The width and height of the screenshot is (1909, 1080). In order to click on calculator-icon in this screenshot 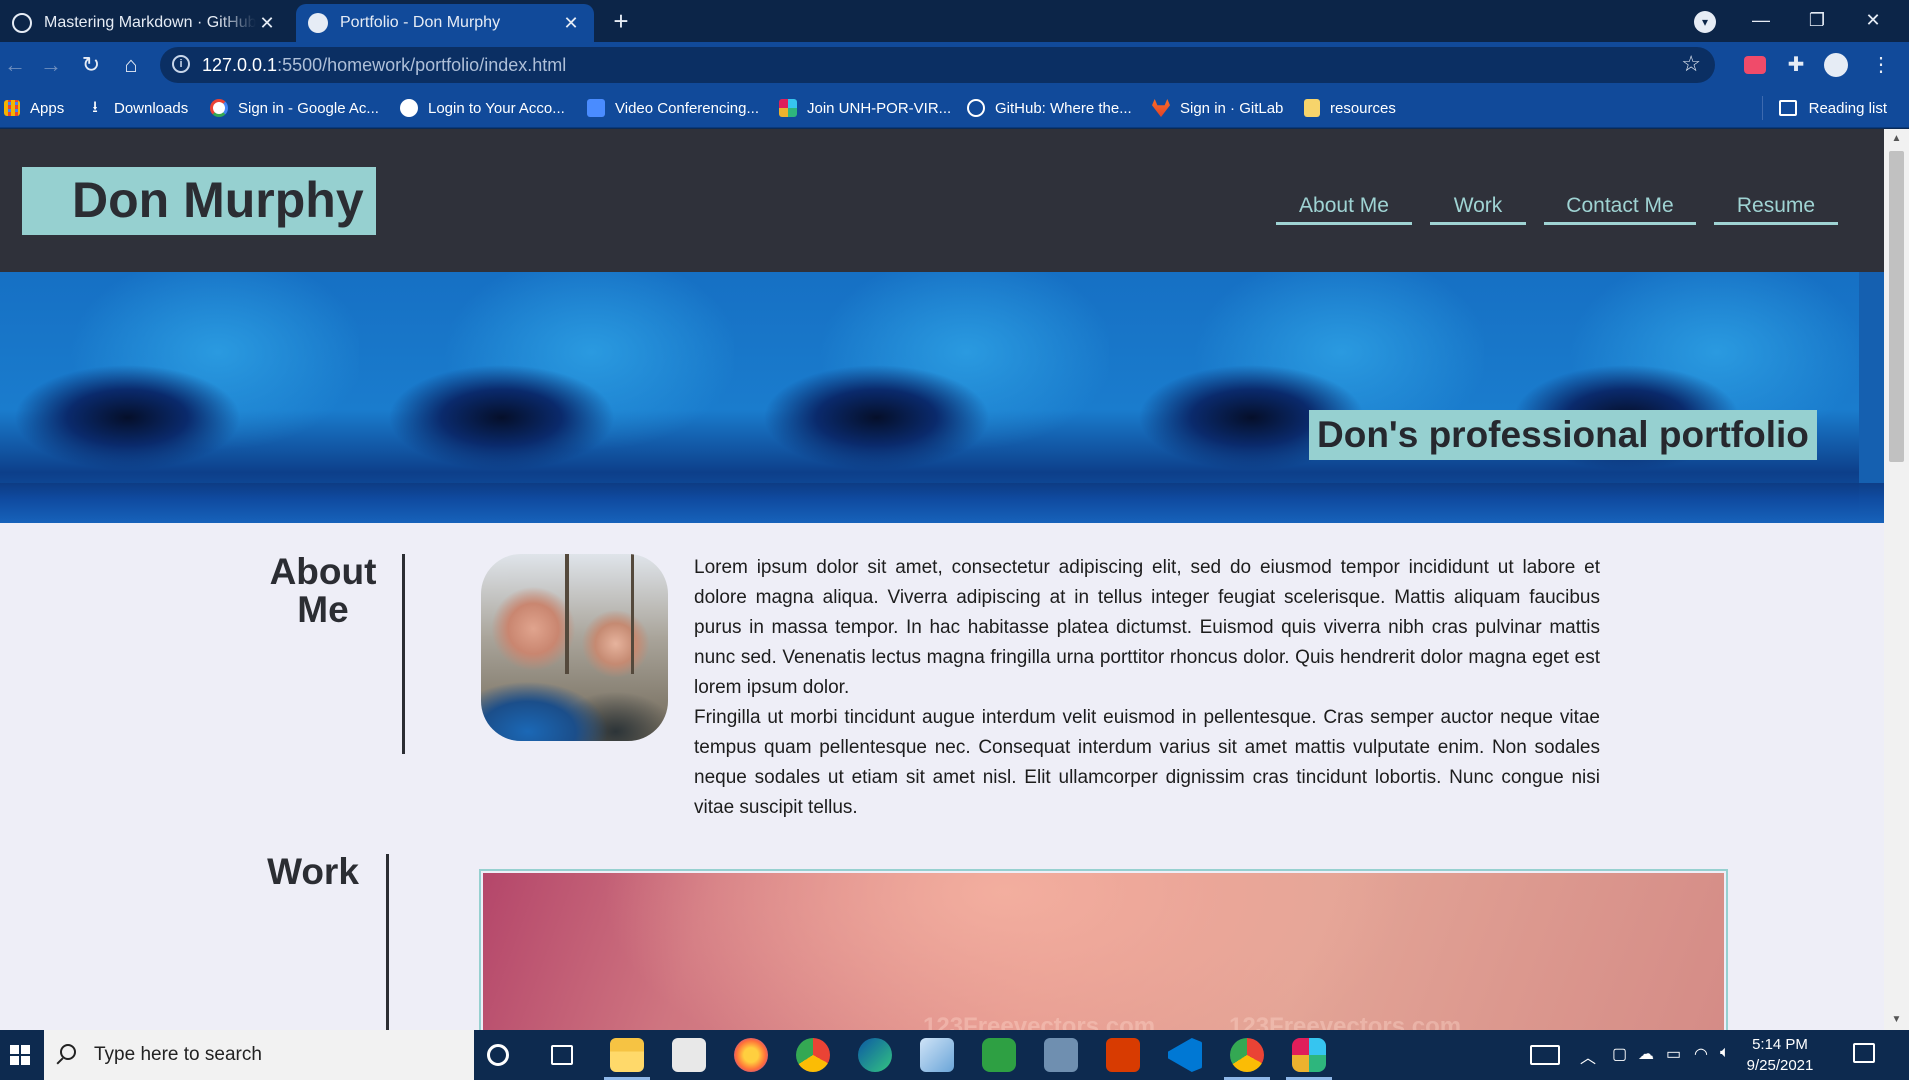, I will do `click(1061, 1055)`.